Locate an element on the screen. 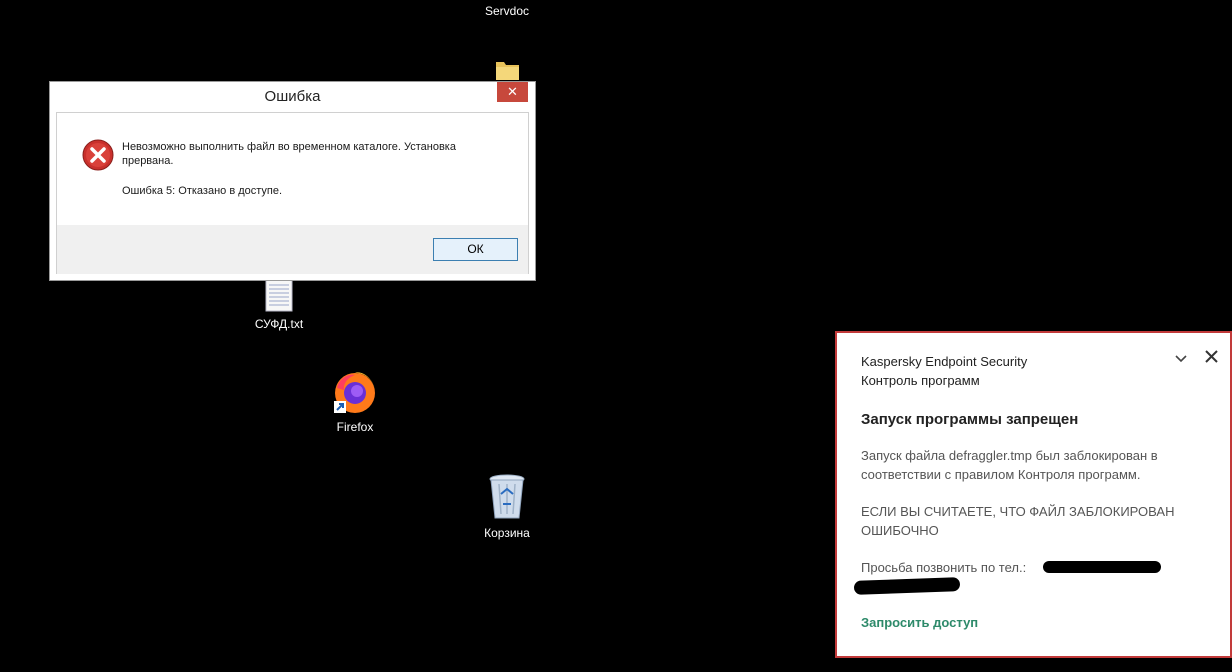 This screenshot has height=672, width=1232. component-name: Контроль программ is located at coordinates (920, 380).